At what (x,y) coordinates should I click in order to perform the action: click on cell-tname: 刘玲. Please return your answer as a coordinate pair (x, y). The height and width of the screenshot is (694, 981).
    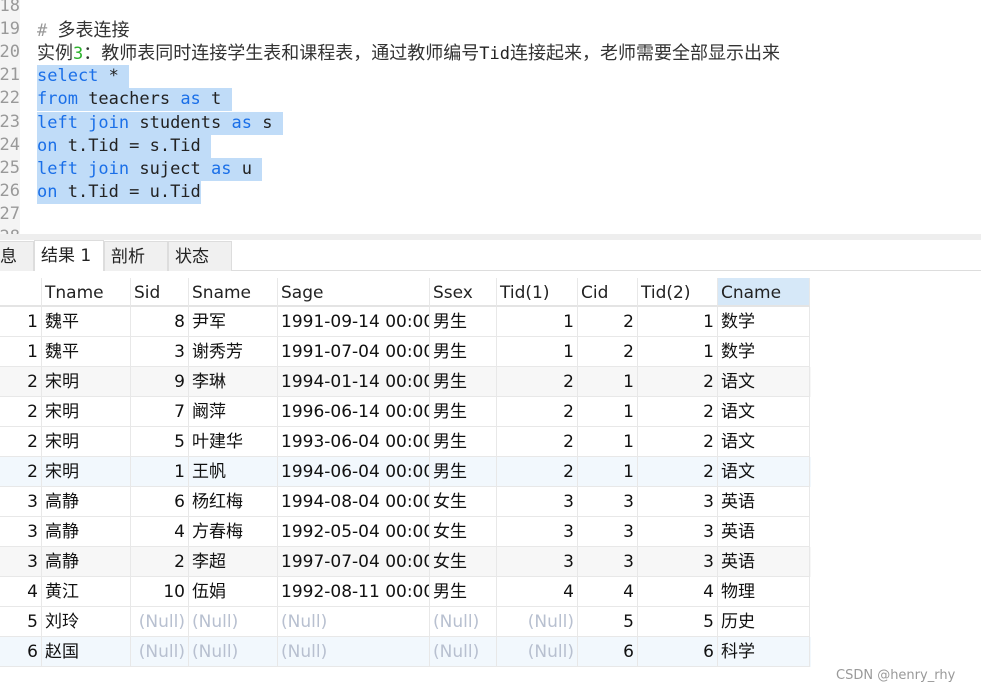
    Looking at the image, I should click on (86, 622).